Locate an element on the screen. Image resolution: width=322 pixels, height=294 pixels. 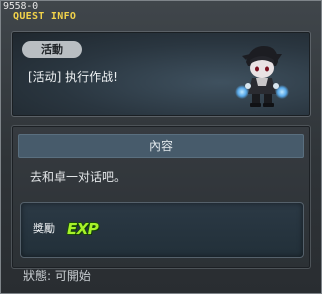
window-title: QUEST INFO is located at coordinates (45, 16).